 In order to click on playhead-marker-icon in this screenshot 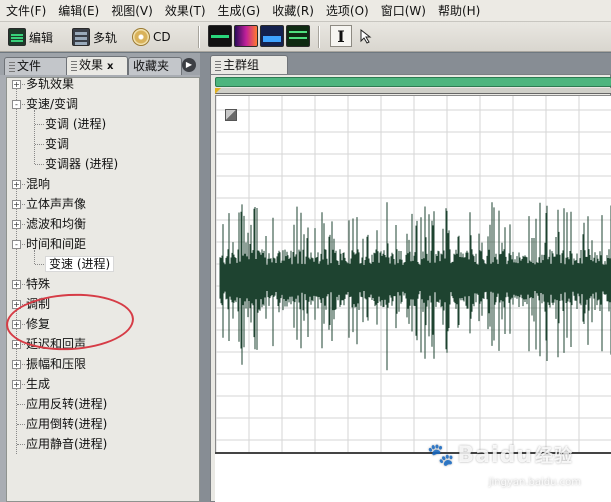, I will do `click(218, 91)`.